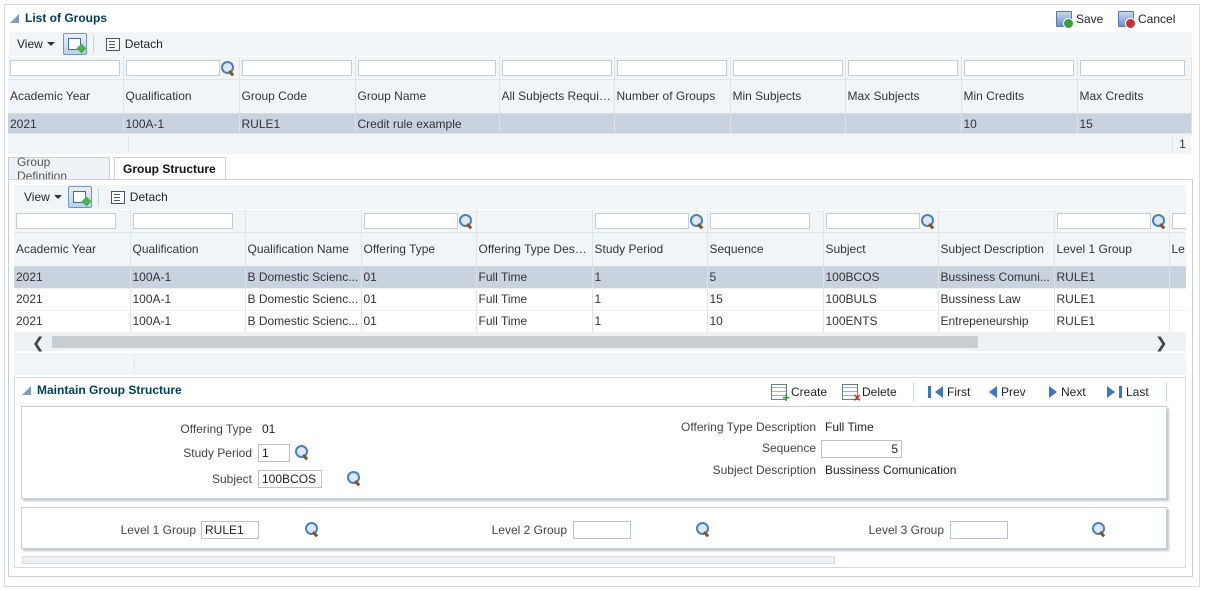 The width and height of the screenshot is (1205, 590). What do you see at coordinates (1182, 144) in the screenshot?
I see `page-number: 1` at bounding box center [1182, 144].